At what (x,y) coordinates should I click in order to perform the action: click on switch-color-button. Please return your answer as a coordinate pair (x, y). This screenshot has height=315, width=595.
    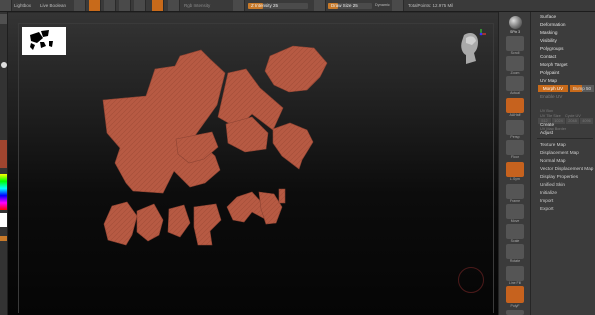
    Looking at the image, I should click on (3, 238).